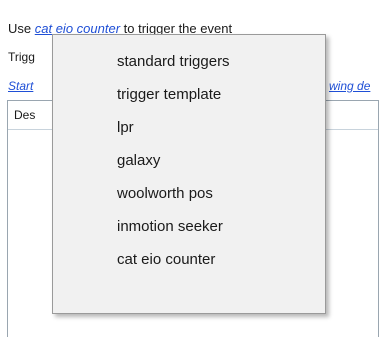 The width and height of the screenshot is (388, 337). What do you see at coordinates (189, 61) in the screenshot?
I see `menu-item-standard-triggers: standard triggers` at bounding box center [189, 61].